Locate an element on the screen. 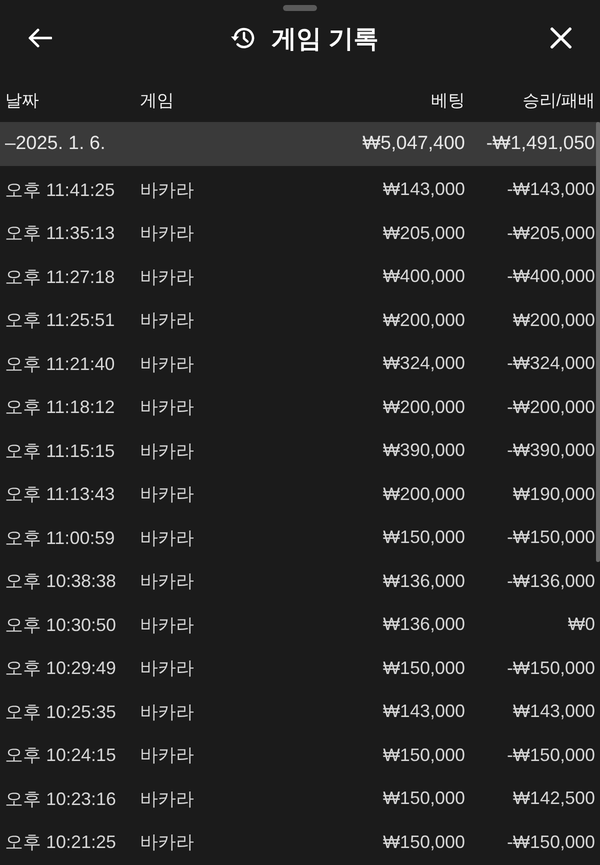  drag-handle is located at coordinates (300, 8).